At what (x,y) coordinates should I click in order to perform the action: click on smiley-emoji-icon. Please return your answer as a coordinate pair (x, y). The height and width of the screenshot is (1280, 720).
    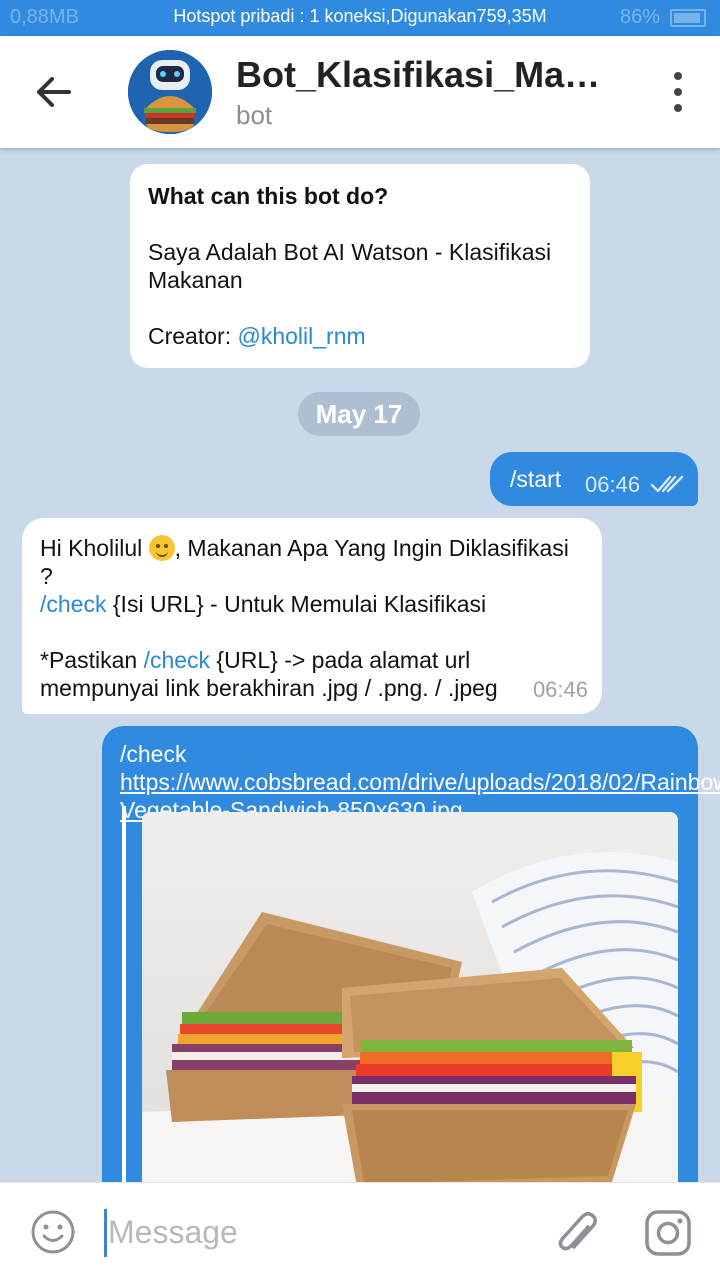
    Looking at the image, I should click on (161, 548).